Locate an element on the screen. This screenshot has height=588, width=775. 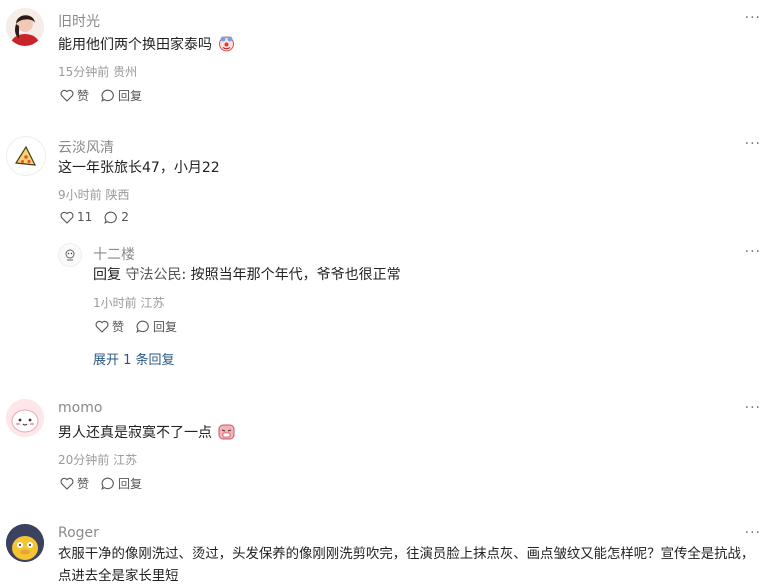
comment-location: 陕西 is located at coordinates (117, 195).